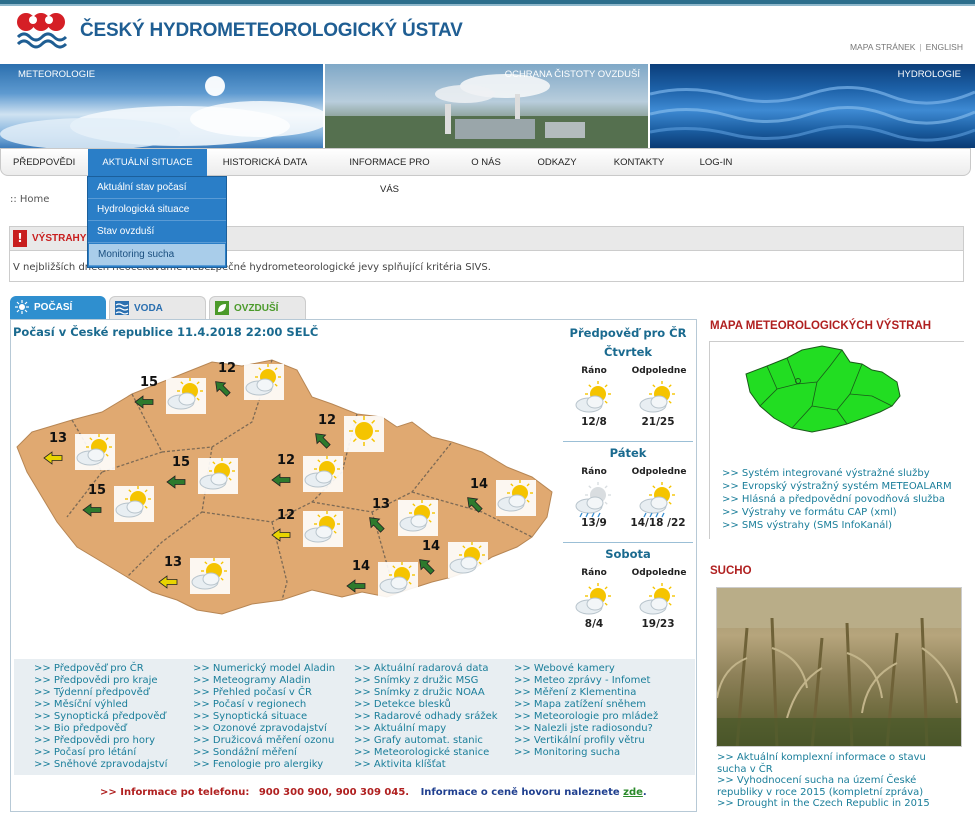 The width and height of the screenshot is (975, 825). What do you see at coordinates (837, 512) in the screenshot?
I see `sidebar-link: >> Výstrahy ve formátu CAP (xml)` at bounding box center [837, 512].